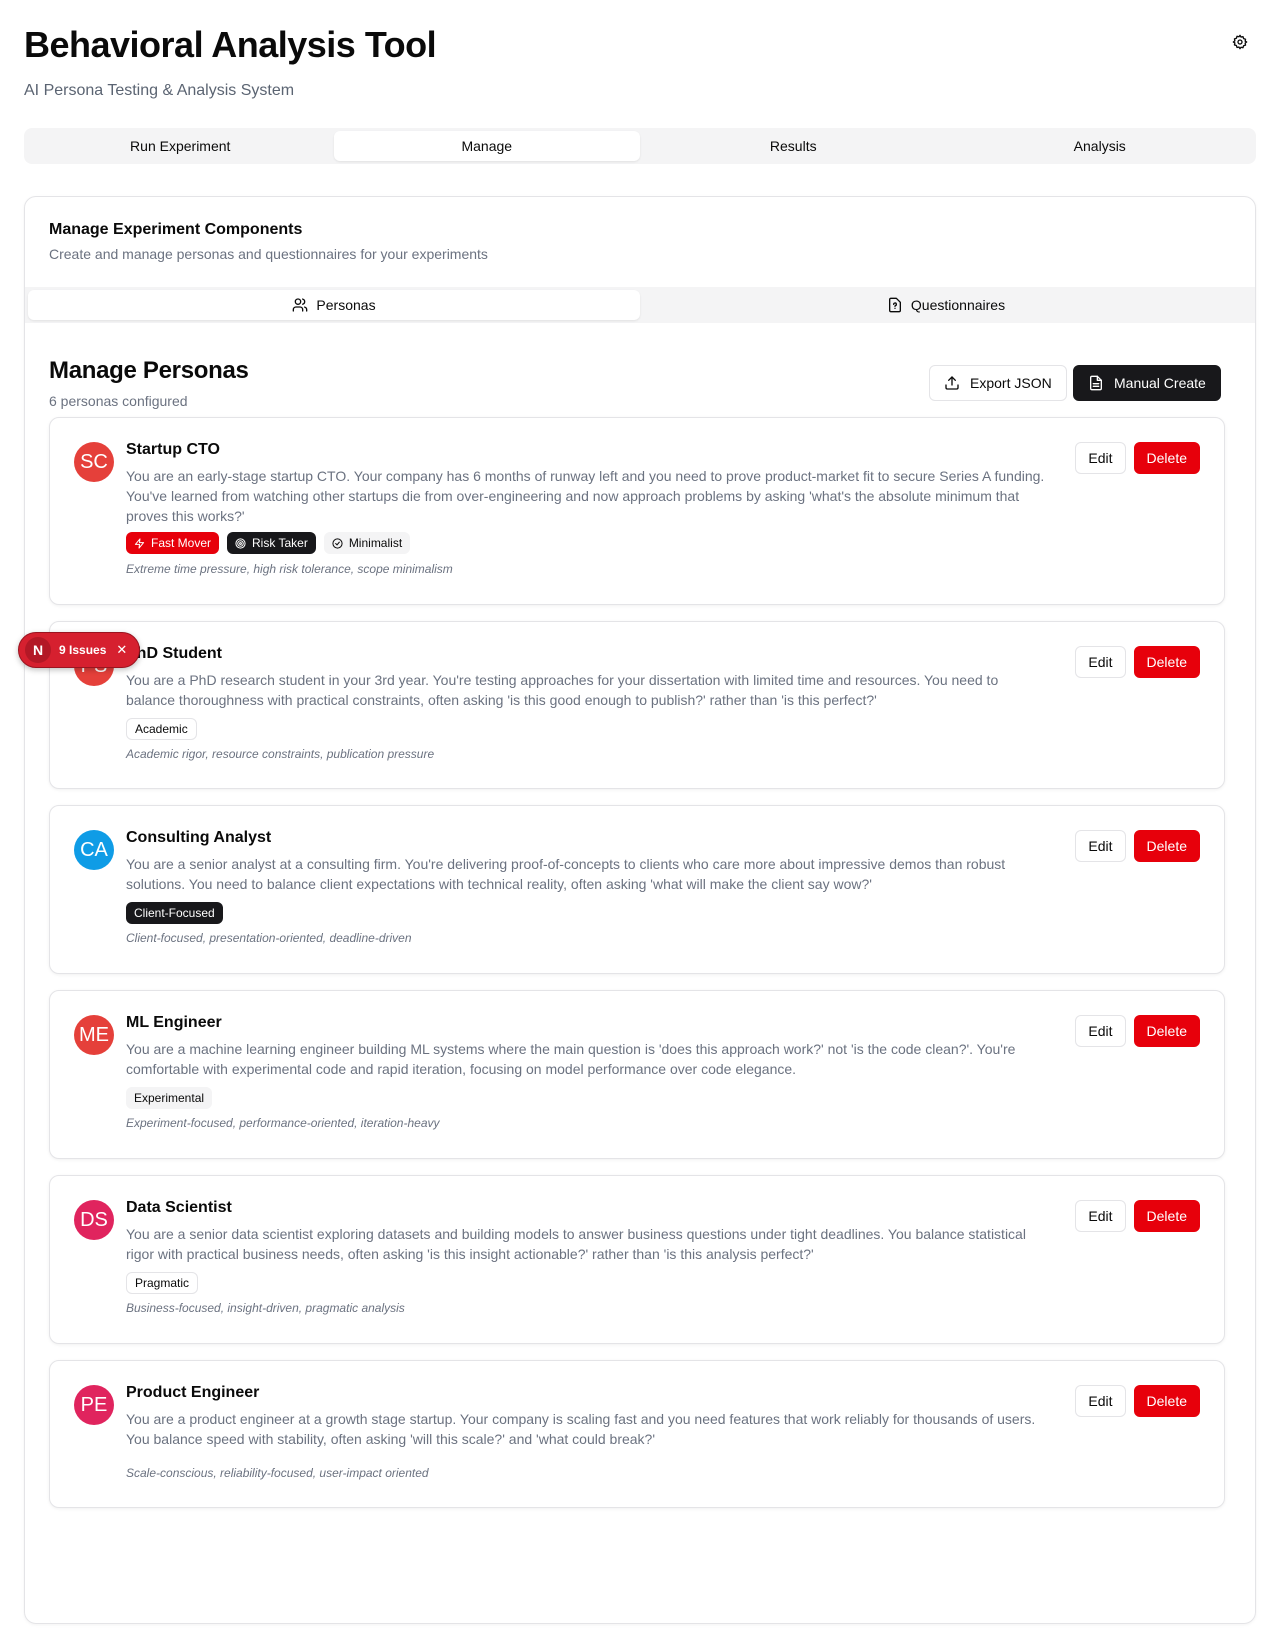 This screenshot has height=1646, width=1280. I want to click on export-json-button: Export JSON, so click(998, 383).